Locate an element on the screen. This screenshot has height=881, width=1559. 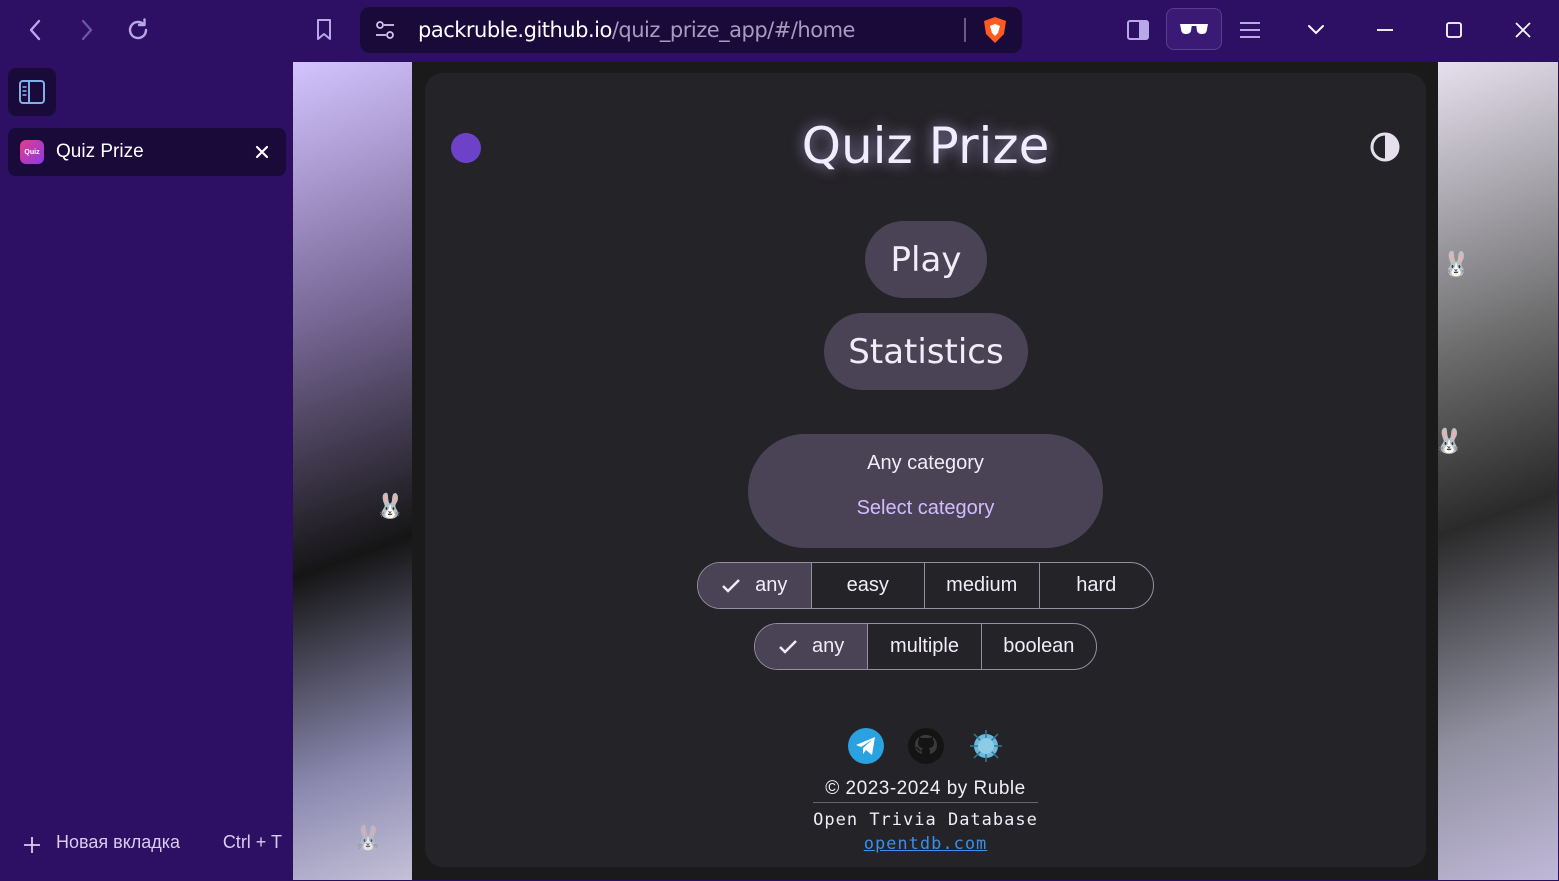
reader-glasses-icon is located at coordinates (1194, 29).